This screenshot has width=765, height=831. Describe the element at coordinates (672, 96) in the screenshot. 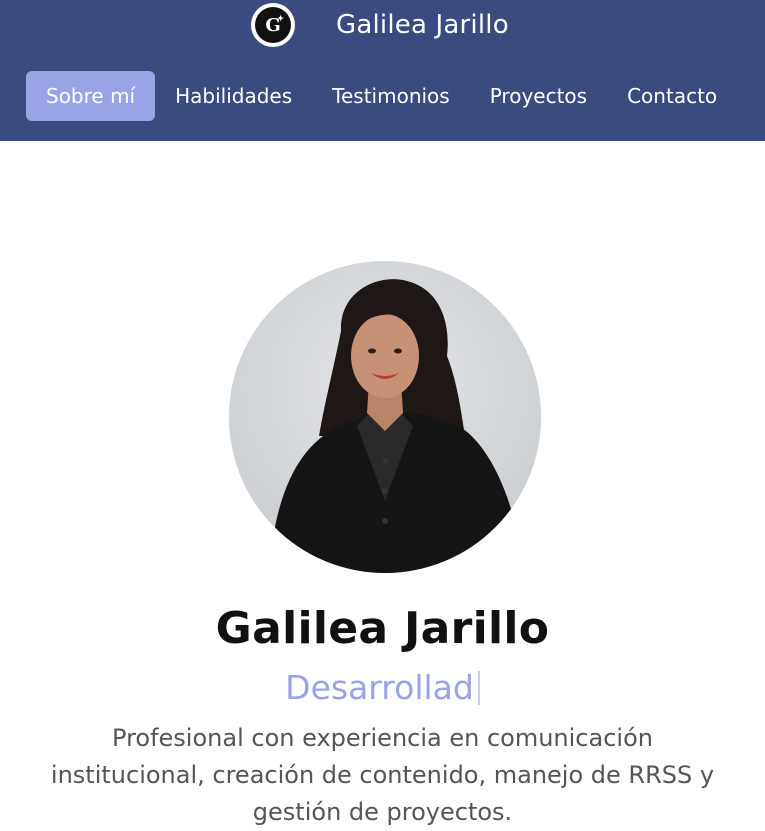

I see `nav-item-contacto: Contacto` at that location.